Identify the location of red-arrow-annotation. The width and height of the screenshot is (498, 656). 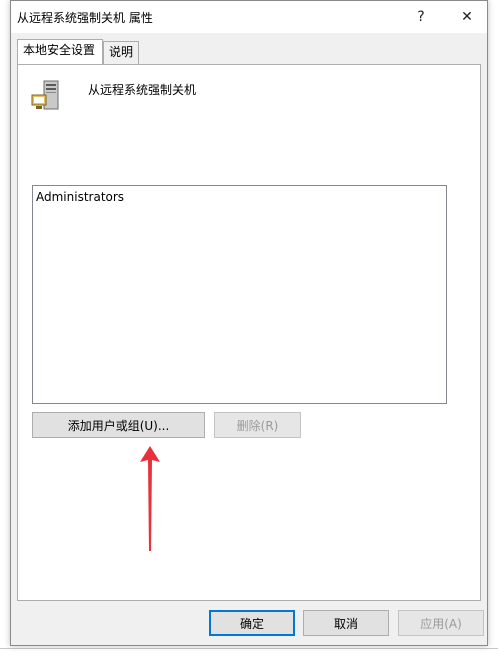
(150, 498).